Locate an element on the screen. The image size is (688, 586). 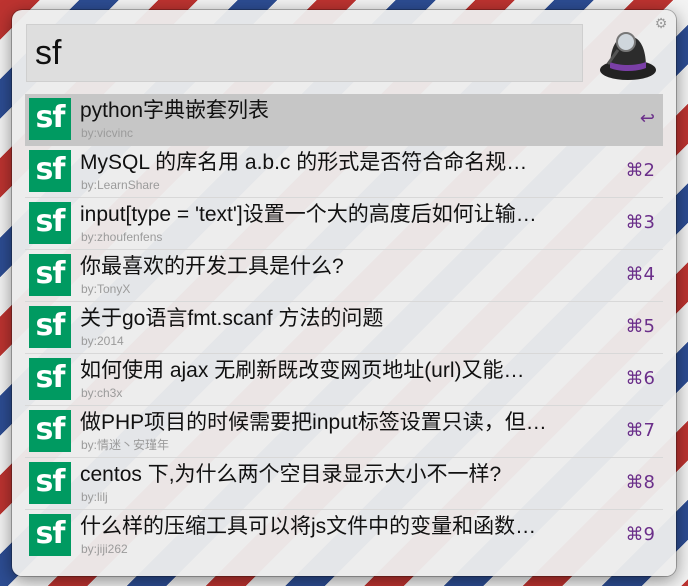
result-shortcut: ⌘3 is located at coordinates (640, 222).